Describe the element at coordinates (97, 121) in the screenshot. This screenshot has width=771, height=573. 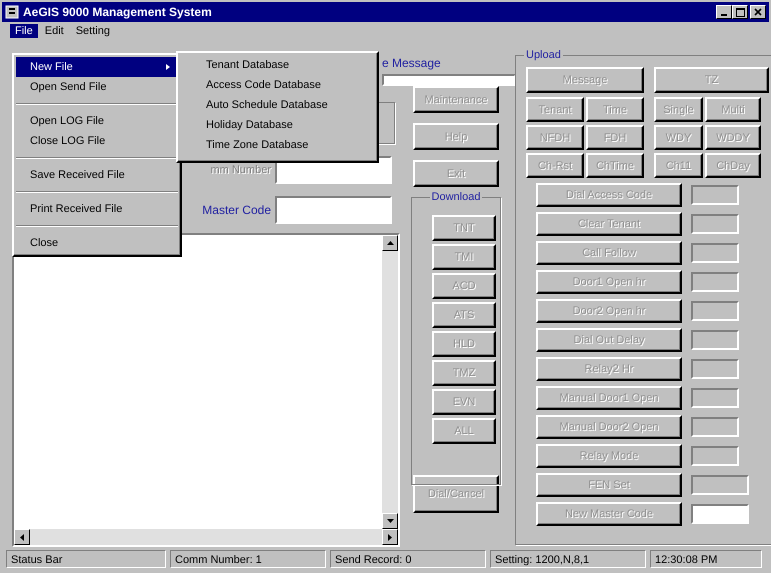
I see `menu-item: Open LOG File` at that location.